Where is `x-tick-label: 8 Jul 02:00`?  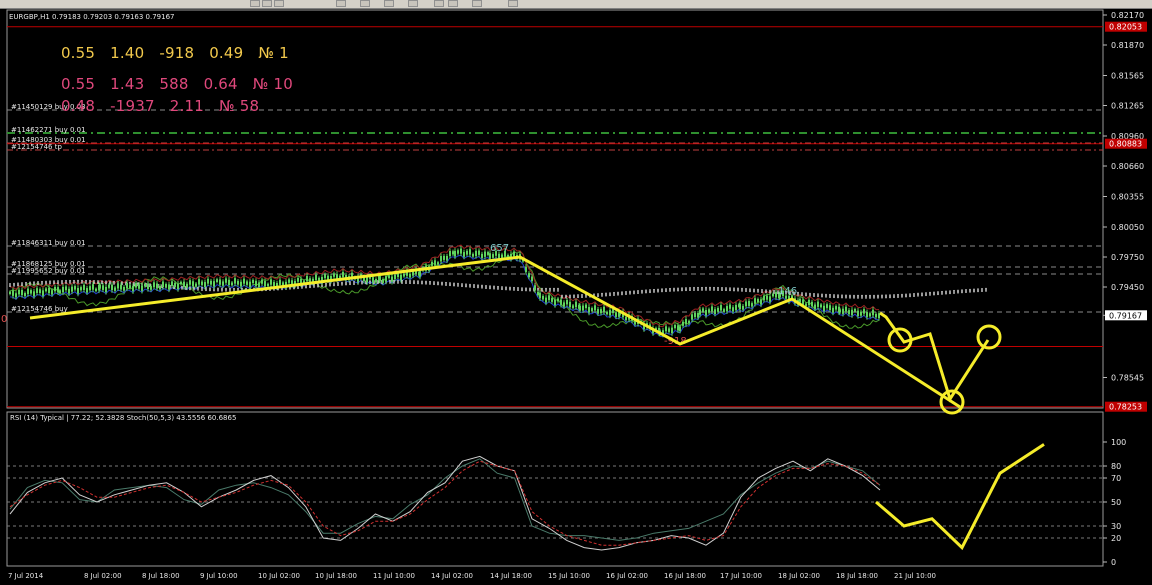
x-tick-label: 8 Jul 02:00 is located at coordinates (103, 576).